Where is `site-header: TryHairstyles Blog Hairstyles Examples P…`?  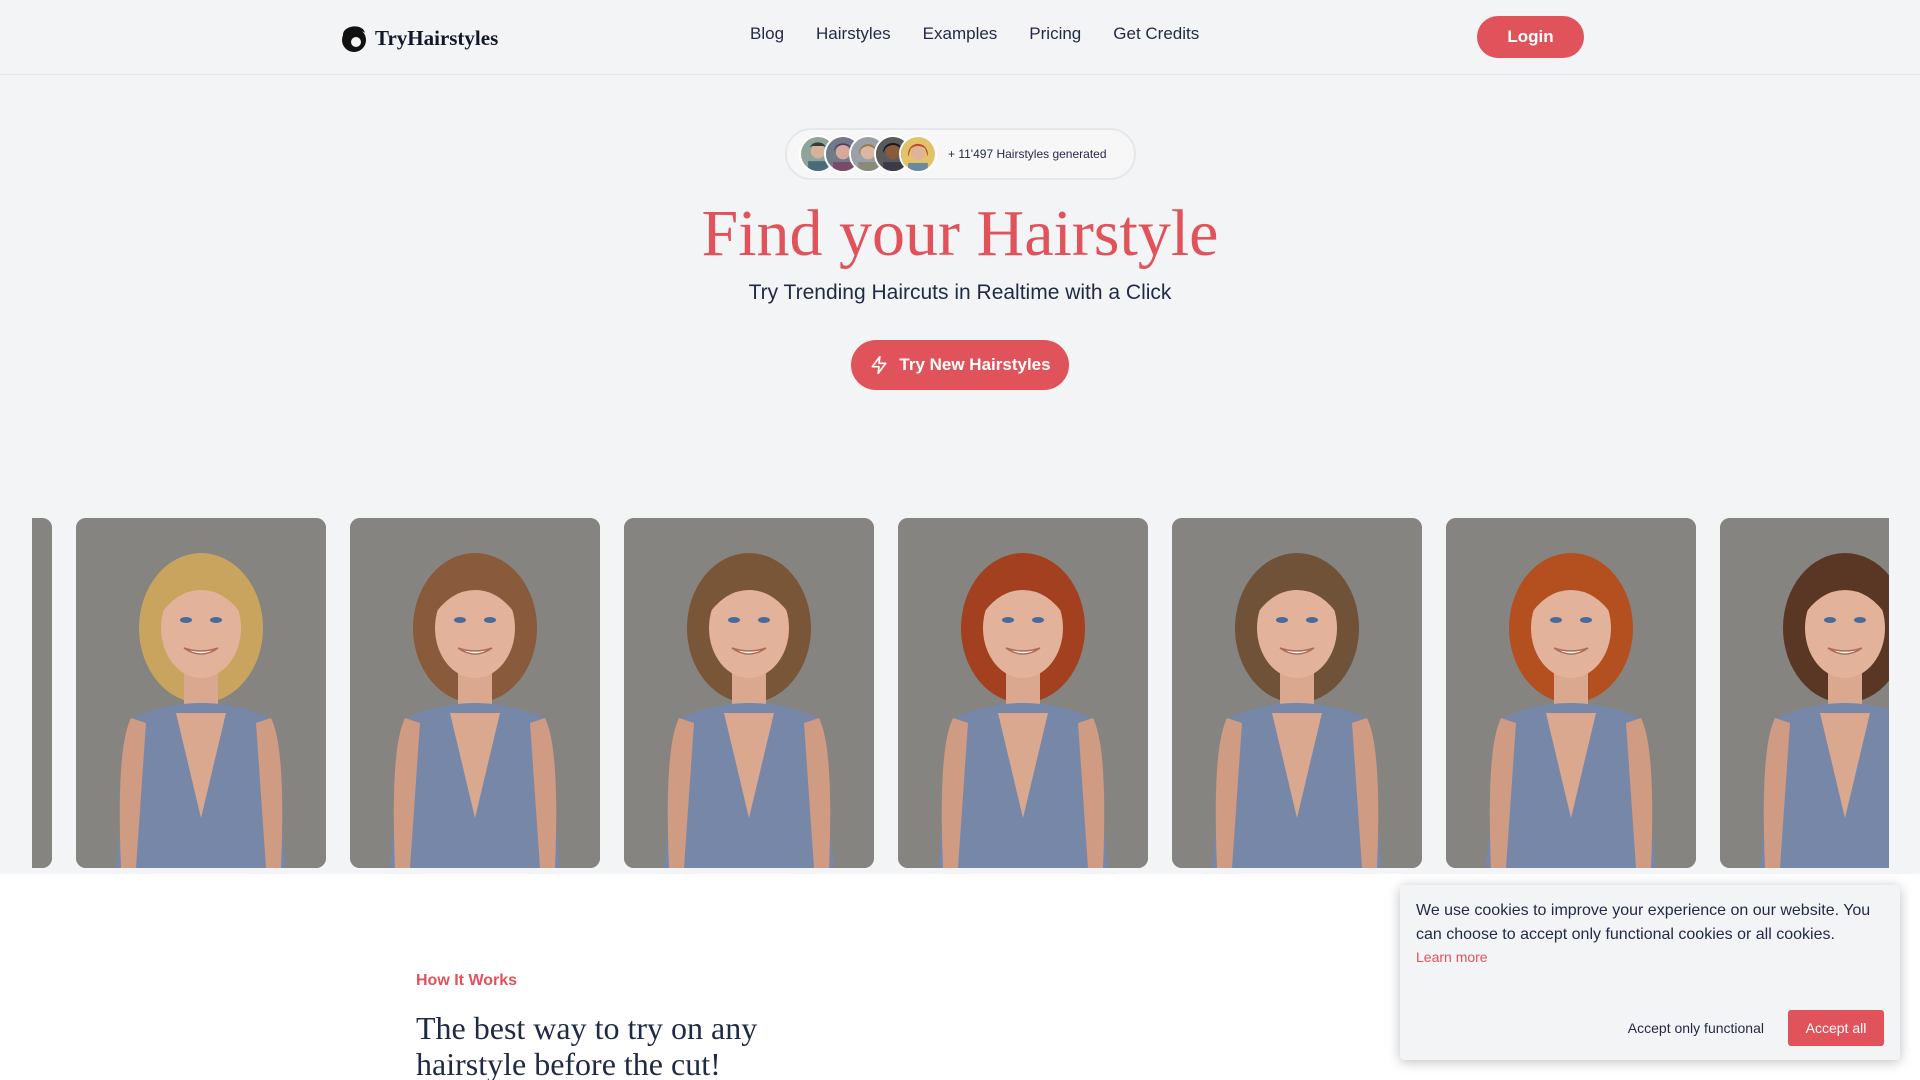
site-header: TryHairstyles Blog Hairstyles Examples P… is located at coordinates (960, 37).